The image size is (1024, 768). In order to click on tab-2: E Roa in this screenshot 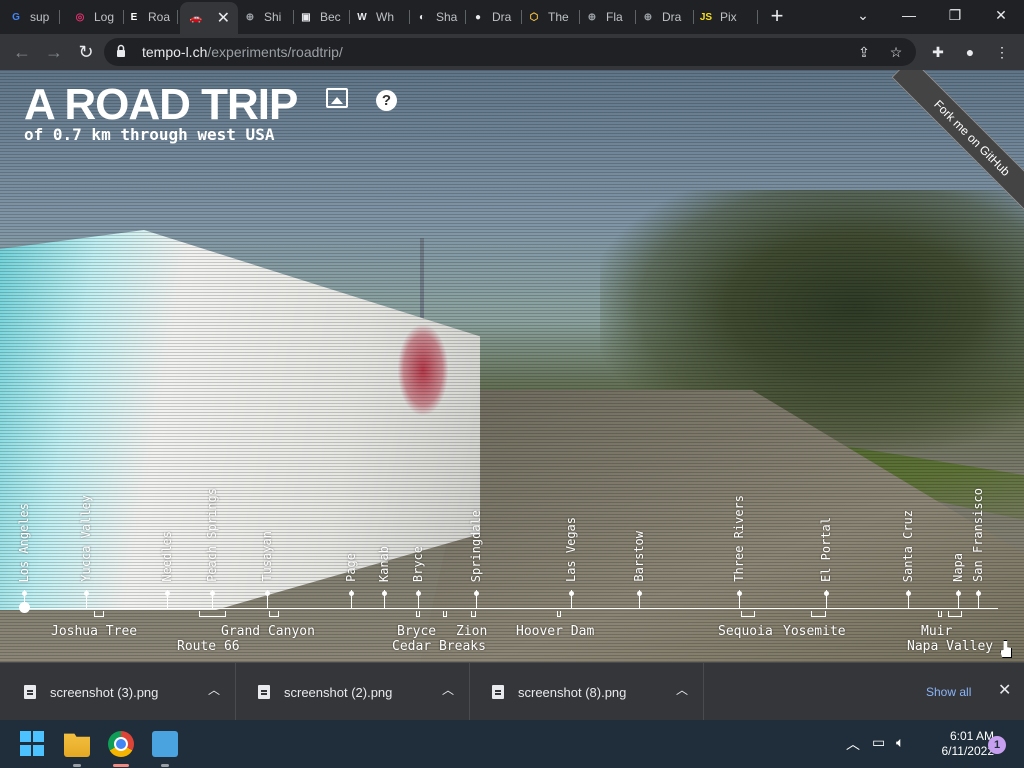, I will do `click(152, 17)`.